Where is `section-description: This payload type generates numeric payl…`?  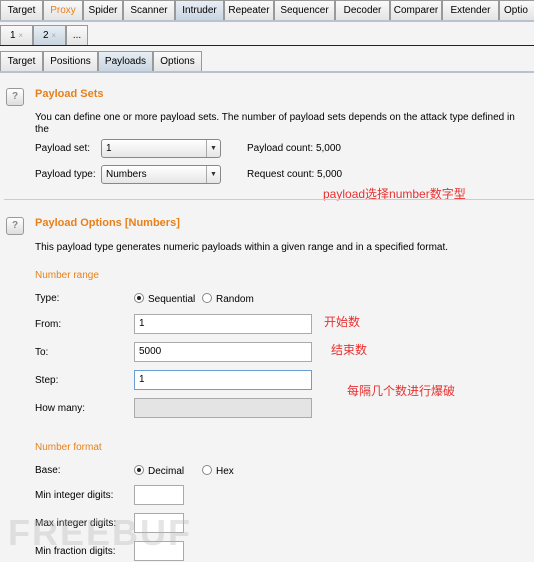 section-description: This payload type generates numeric payl… is located at coordinates (242, 247).